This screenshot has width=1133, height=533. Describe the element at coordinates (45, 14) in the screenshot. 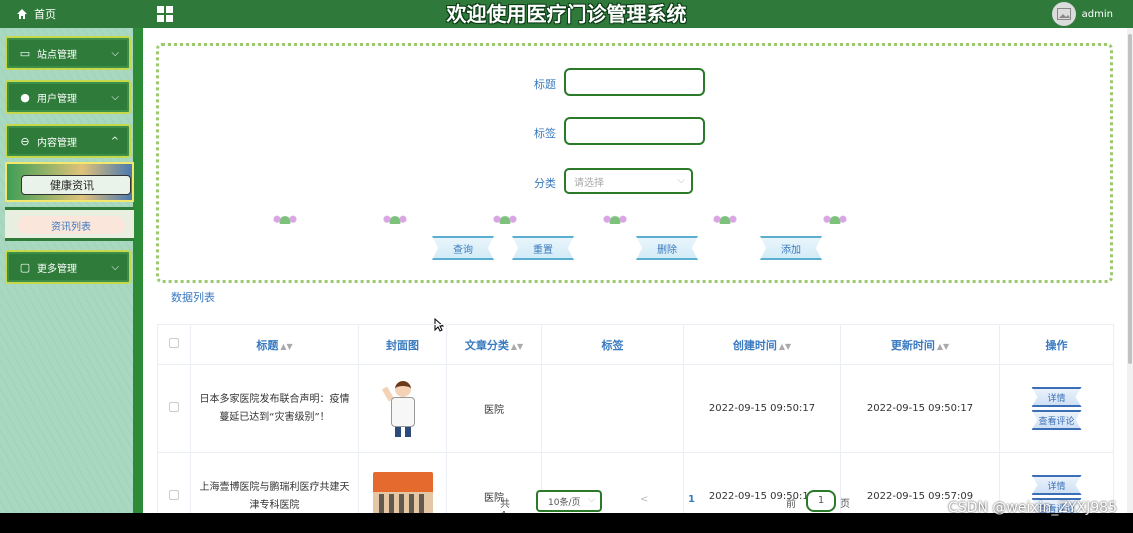

I see `home-label: 首页` at that location.